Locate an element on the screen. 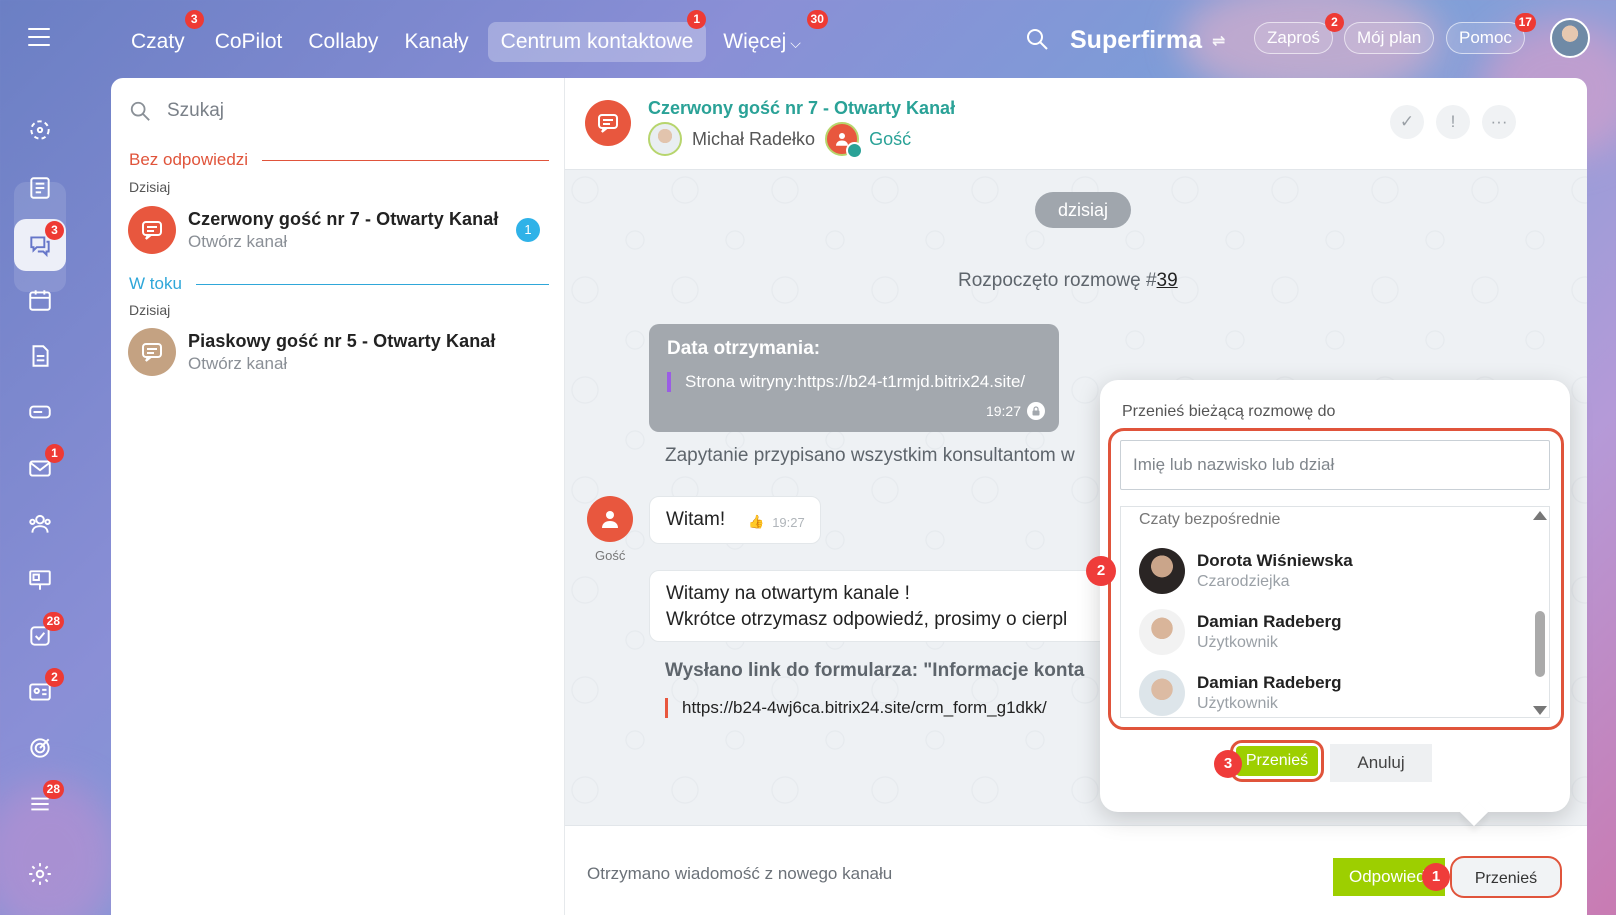 This screenshot has width=1616, height=915. nav-copilot: CoPilot is located at coordinates (249, 42).